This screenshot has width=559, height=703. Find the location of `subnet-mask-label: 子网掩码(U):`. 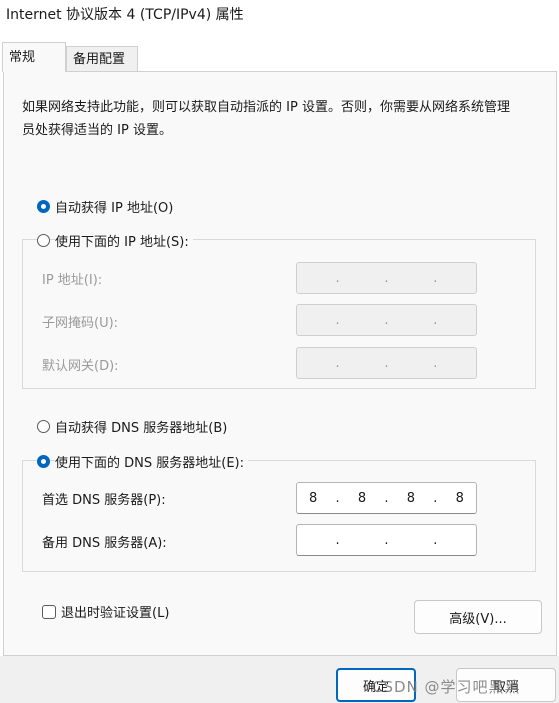

subnet-mask-label: 子网掩码(U): is located at coordinates (80, 323).